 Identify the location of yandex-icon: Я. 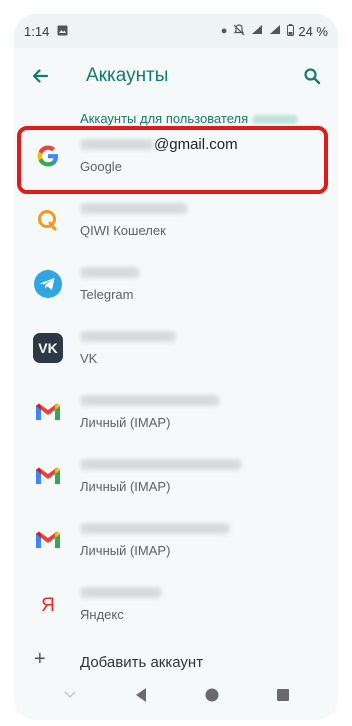
(48, 604).